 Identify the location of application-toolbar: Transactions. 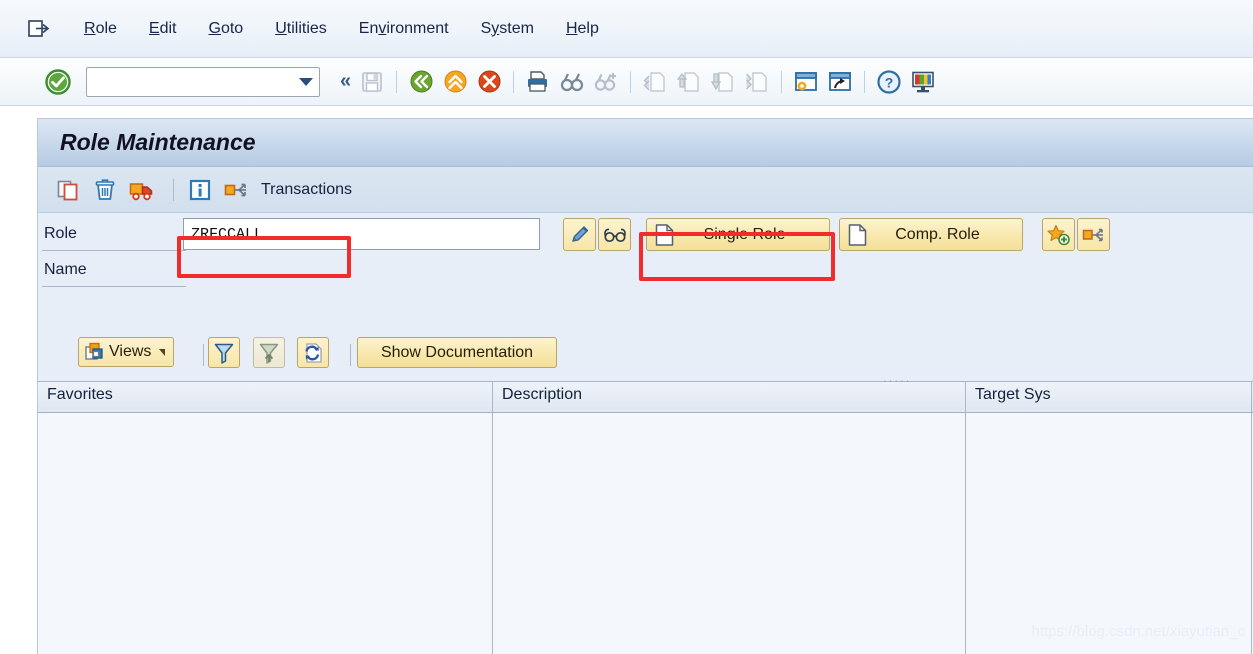
(645, 190).